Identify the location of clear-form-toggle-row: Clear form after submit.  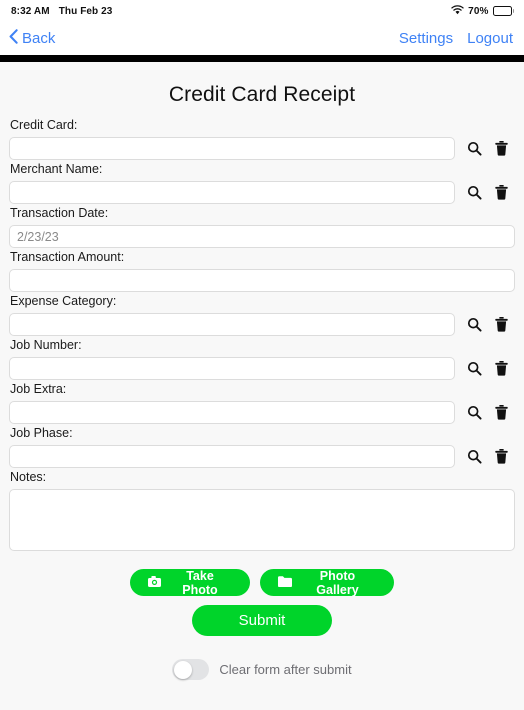
(262, 658).